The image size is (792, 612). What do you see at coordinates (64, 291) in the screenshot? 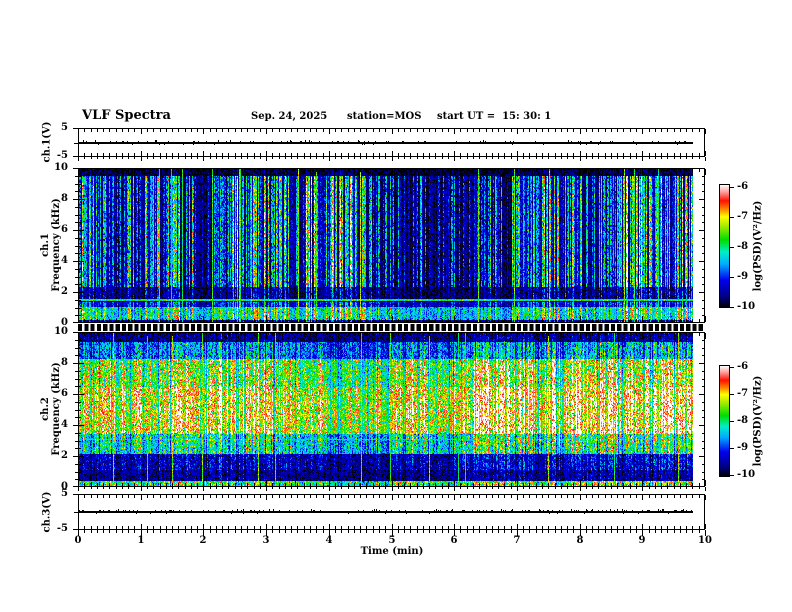
I see `freq-tick-label: 2` at bounding box center [64, 291].